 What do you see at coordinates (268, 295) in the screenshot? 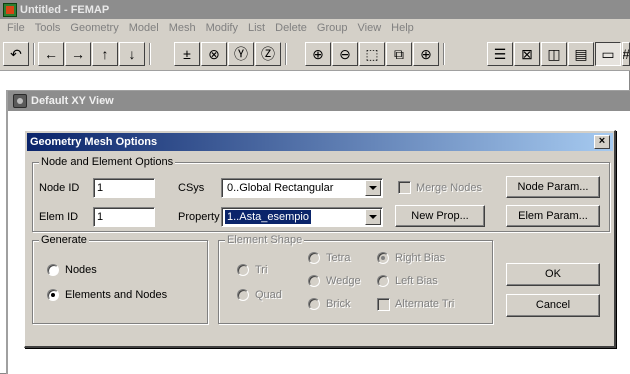
I see `quad-label: Quad` at bounding box center [268, 295].